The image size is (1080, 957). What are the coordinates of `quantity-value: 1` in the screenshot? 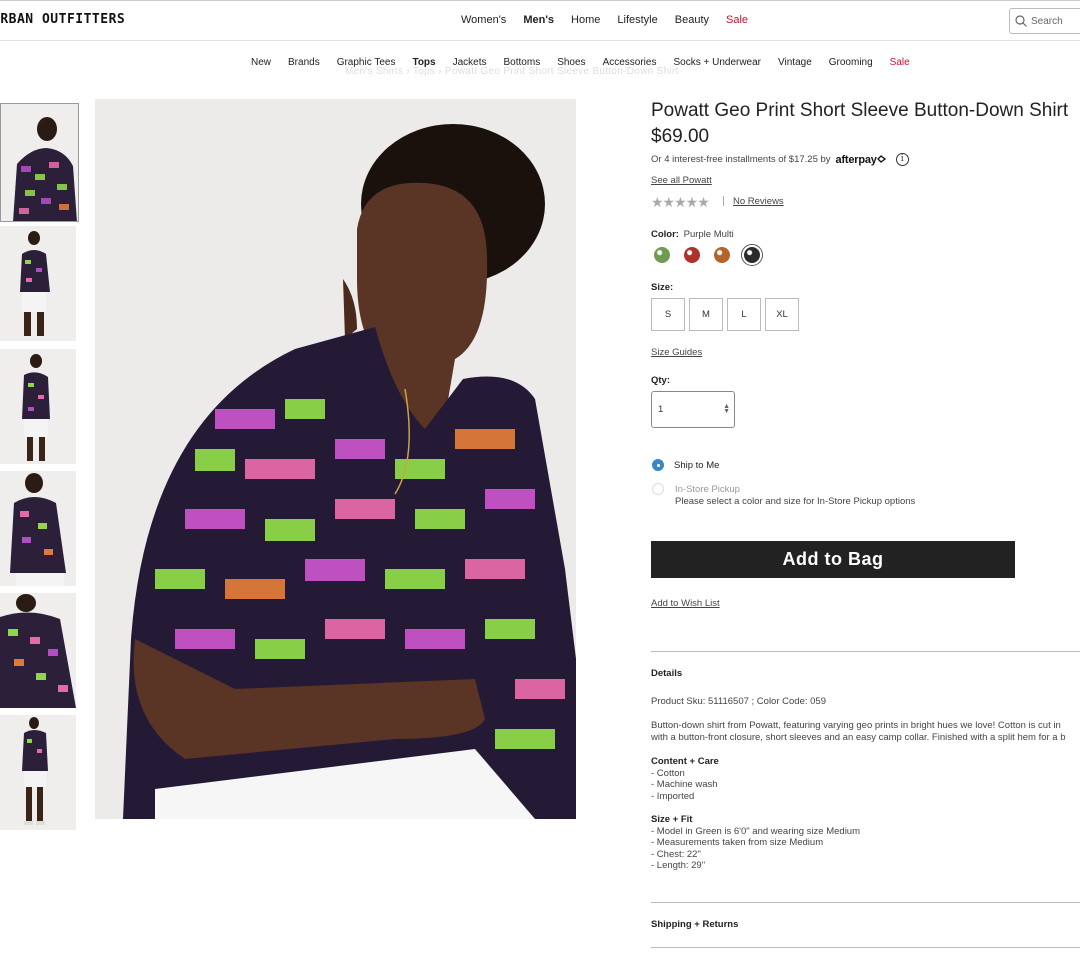 It's located at (661, 409).